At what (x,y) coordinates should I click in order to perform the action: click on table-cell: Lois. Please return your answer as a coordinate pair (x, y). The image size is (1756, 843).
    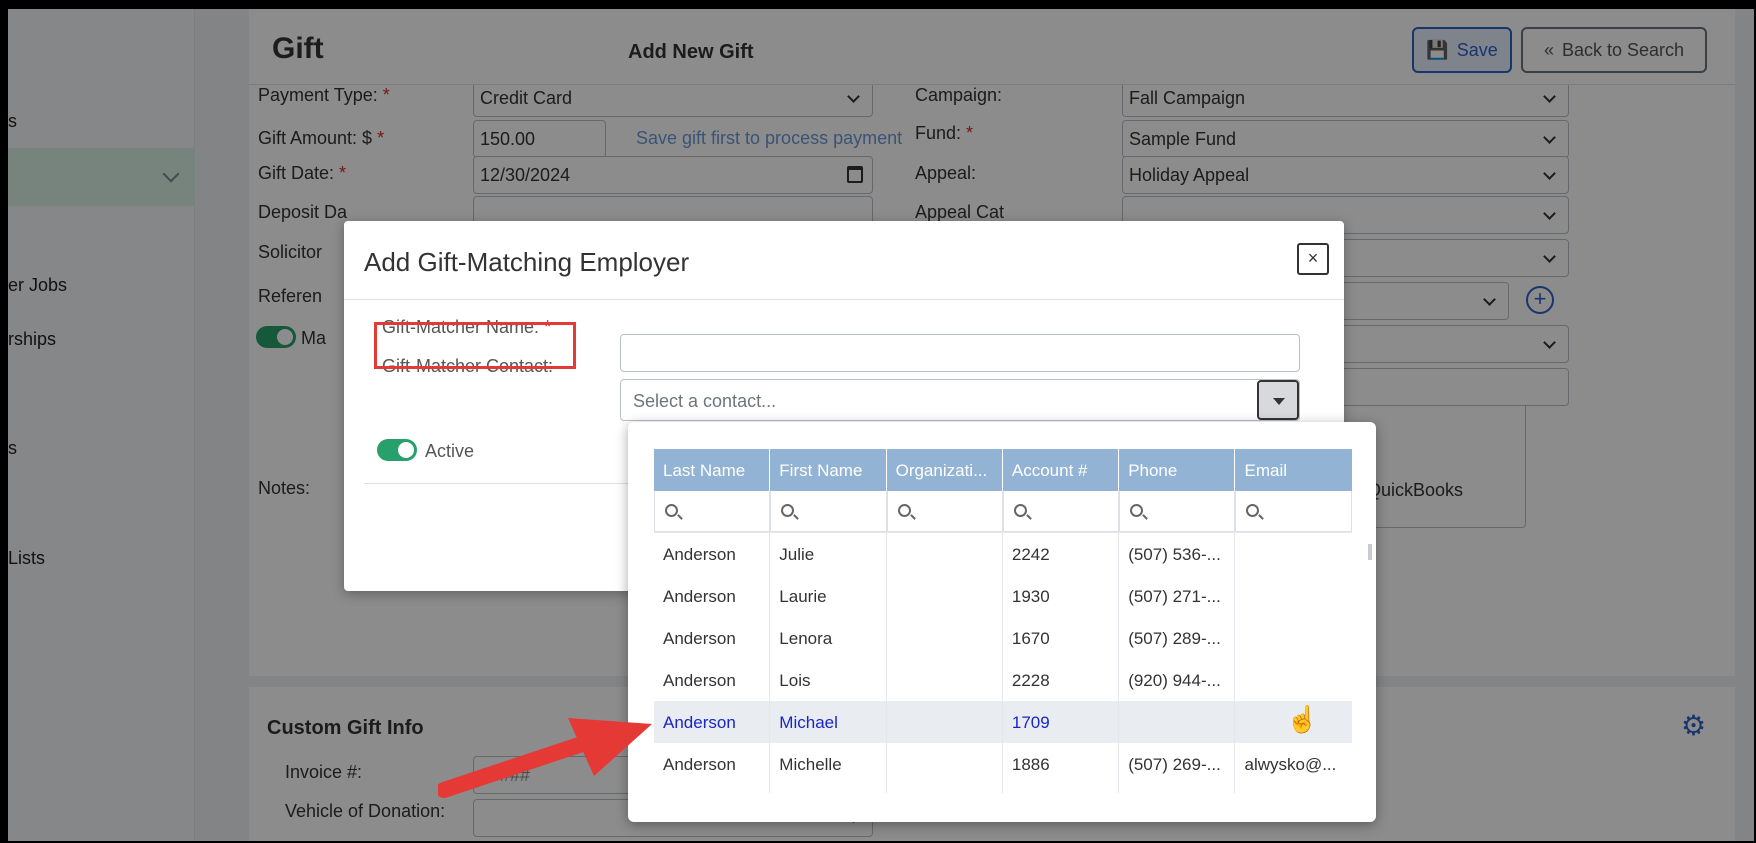
    Looking at the image, I should click on (828, 680).